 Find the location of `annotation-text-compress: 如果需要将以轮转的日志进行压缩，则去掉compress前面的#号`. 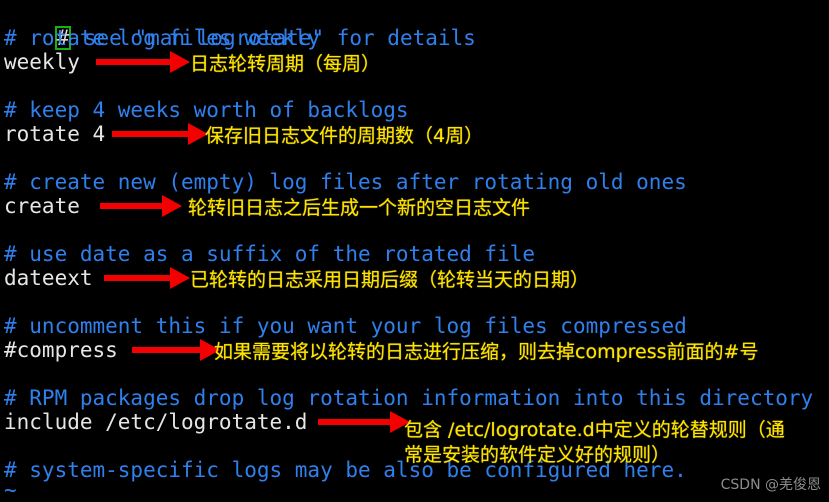

annotation-text-compress: 如果需要将以轮转的日志进行压缩，则去掉compress前面的#号 is located at coordinates (486, 352).